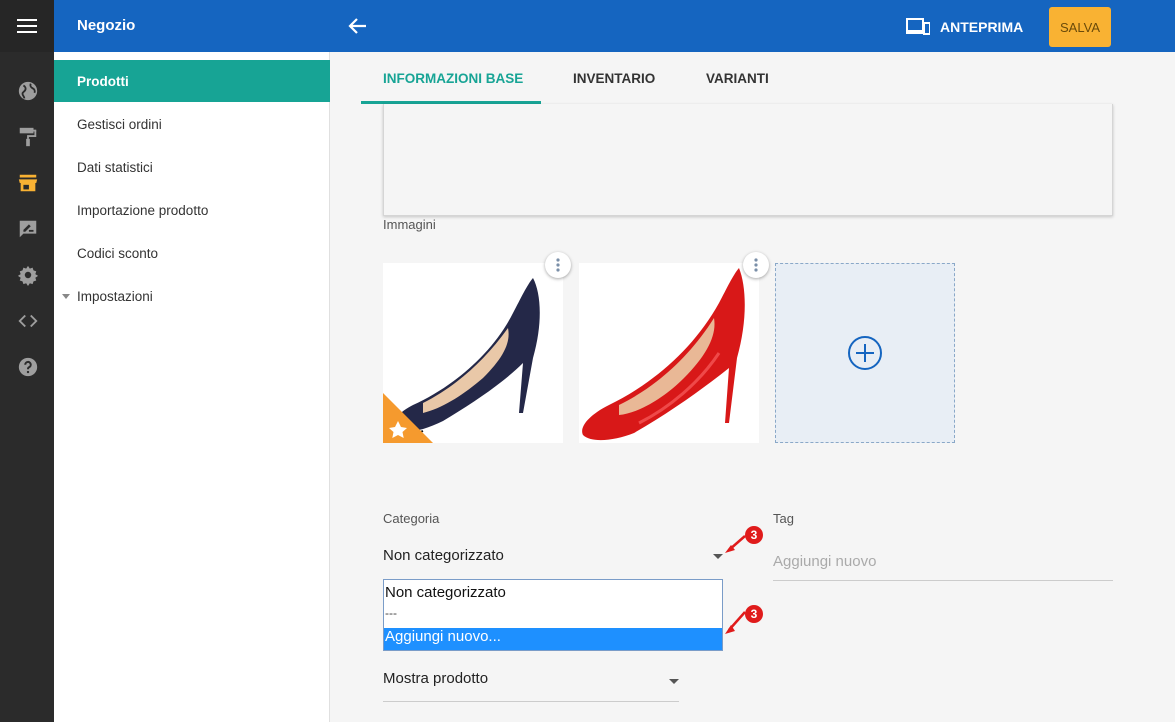 This screenshot has width=1175, height=722. Describe the element at coordinates (192, 124) in the screenshot. I see `sidebar-item-orders: Gestisci ordini` at that location.